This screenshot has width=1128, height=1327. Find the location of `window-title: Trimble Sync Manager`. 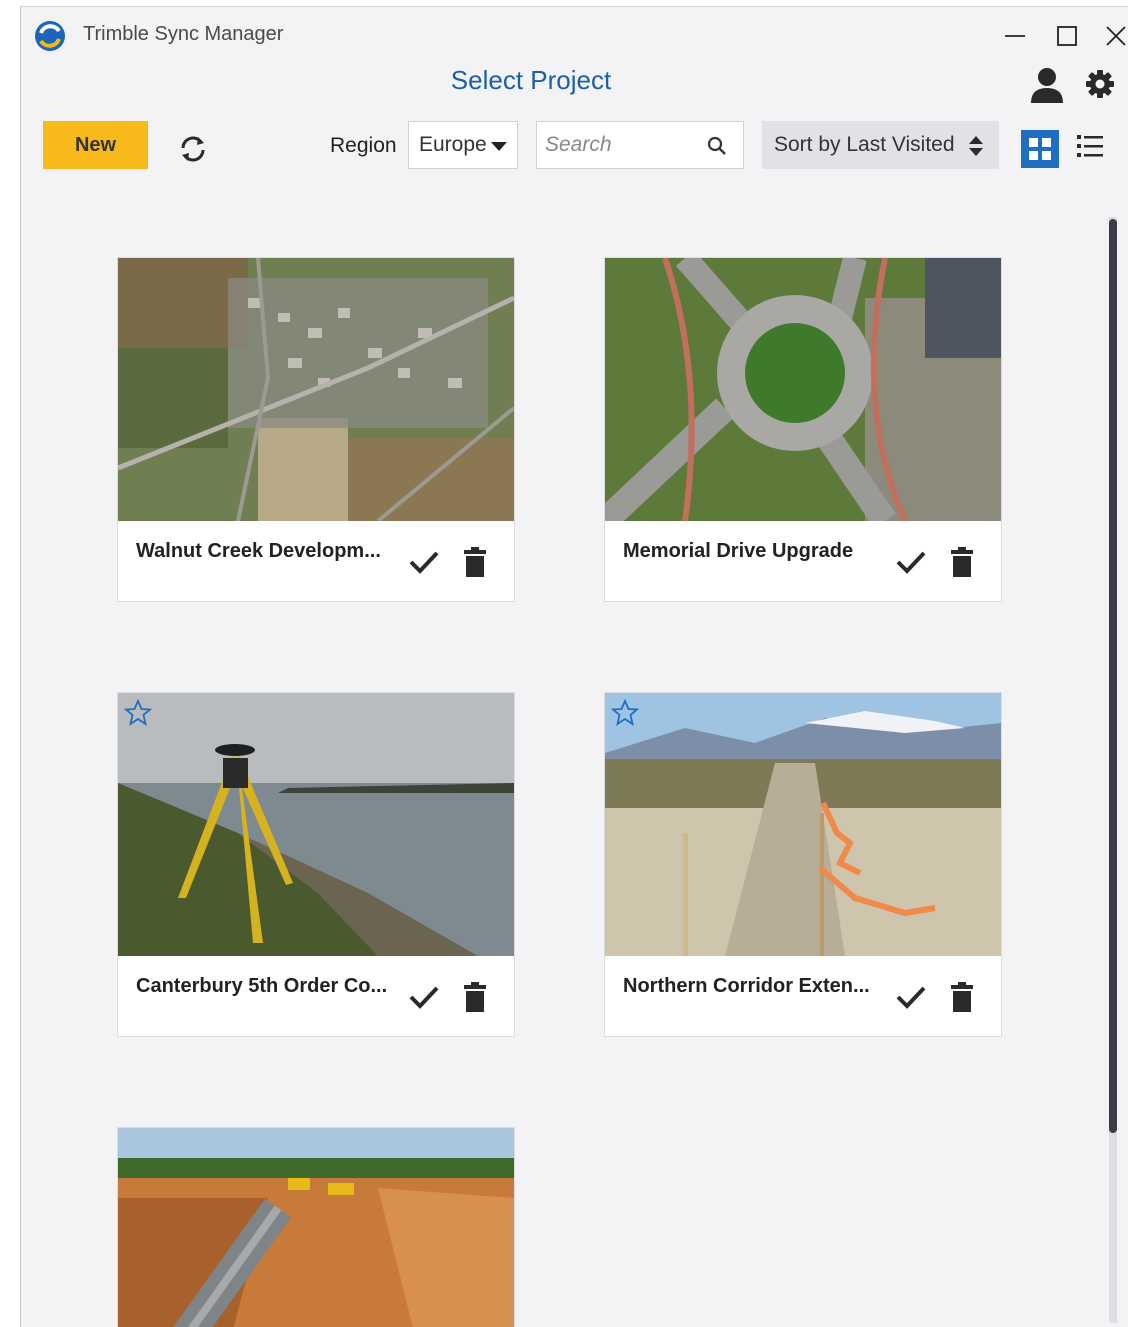

window-title: Trimble Sync Manager is located at coordinates (183, 34).